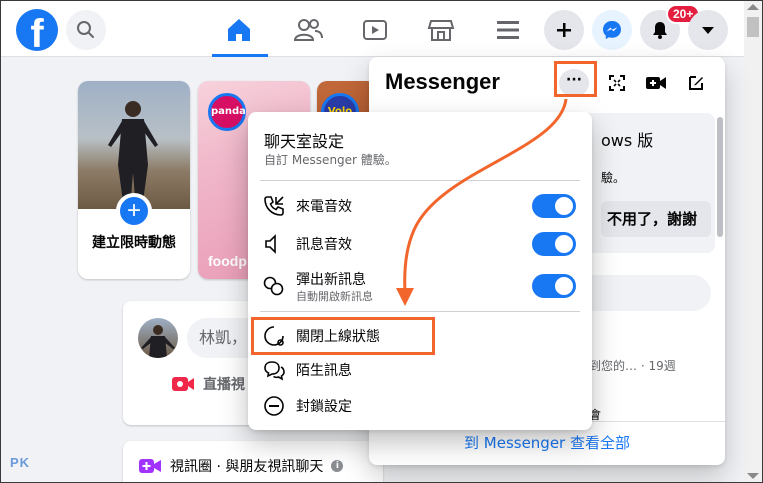 This screenshot has width=763, height=483. I want to click on nav-home, so click(239, 30).